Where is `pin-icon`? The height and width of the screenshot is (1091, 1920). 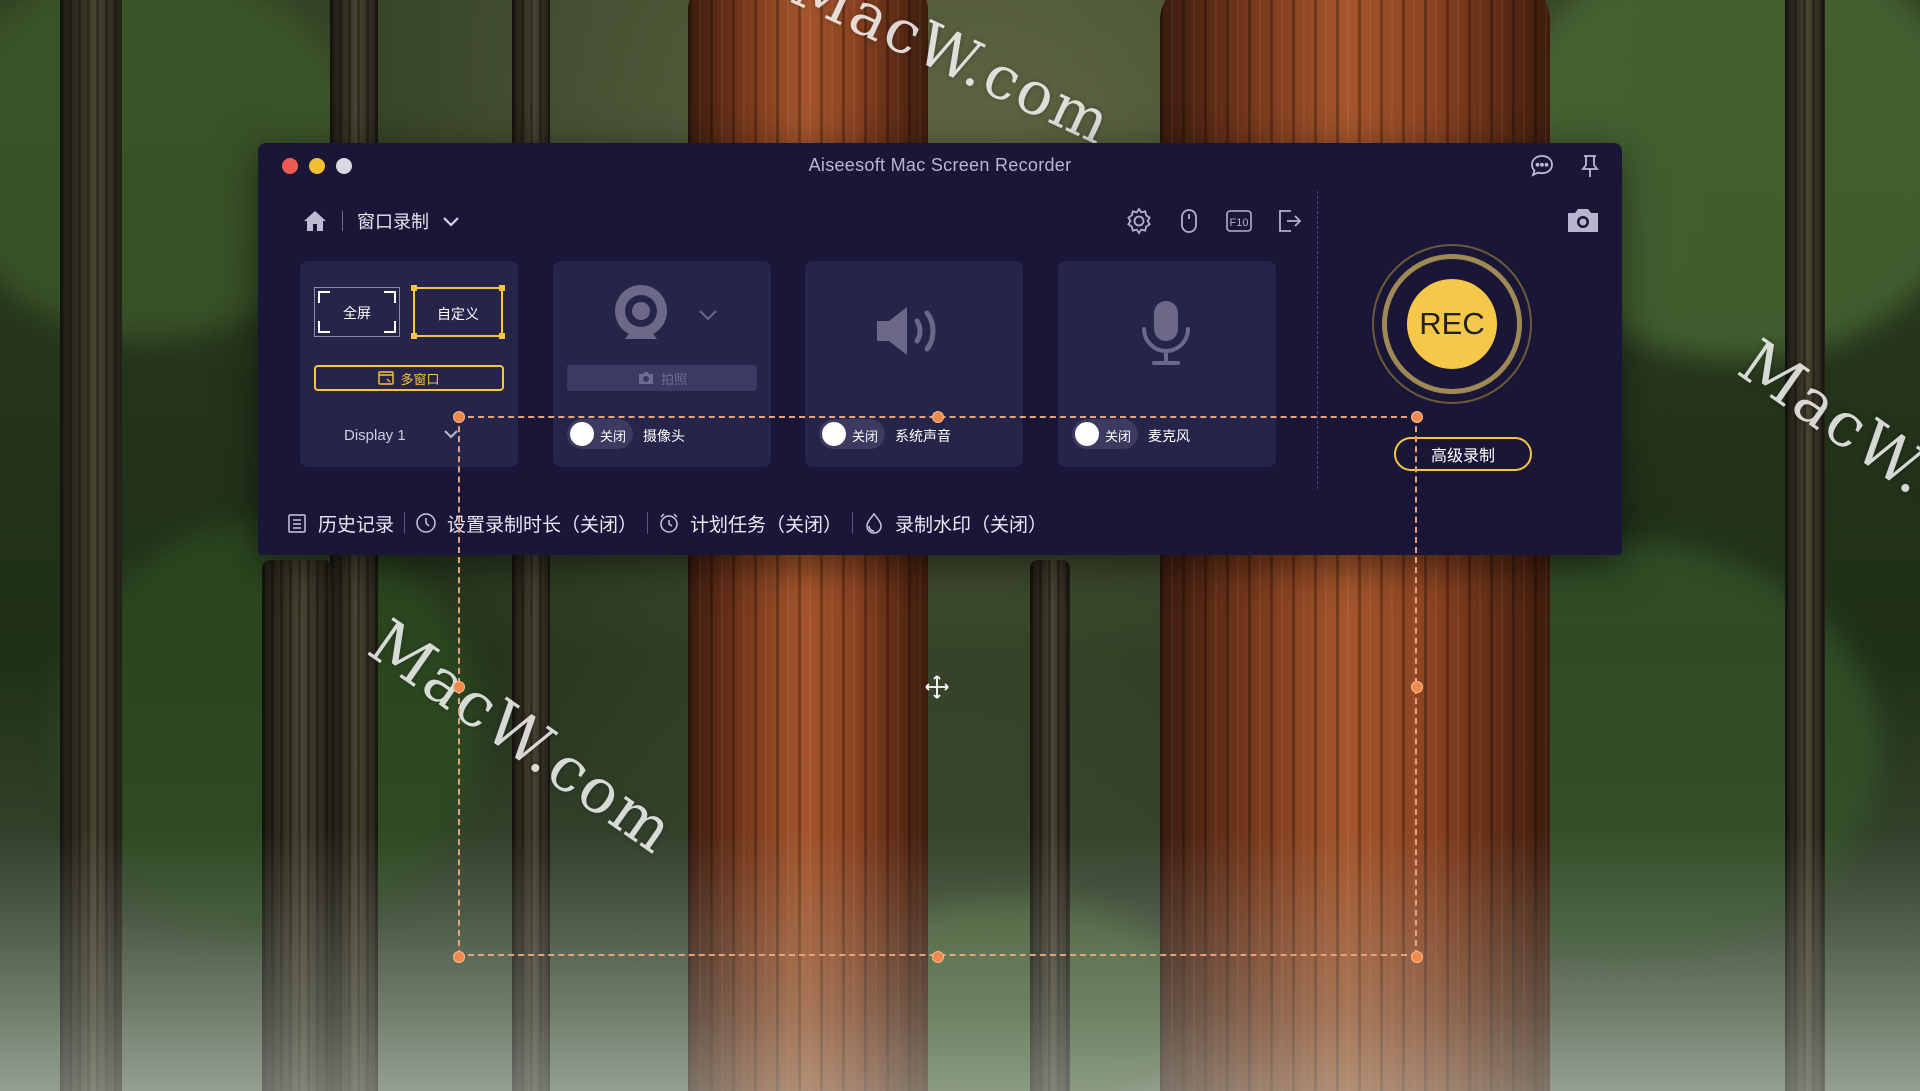 pin-icon is located at coordinates (1590, 166).